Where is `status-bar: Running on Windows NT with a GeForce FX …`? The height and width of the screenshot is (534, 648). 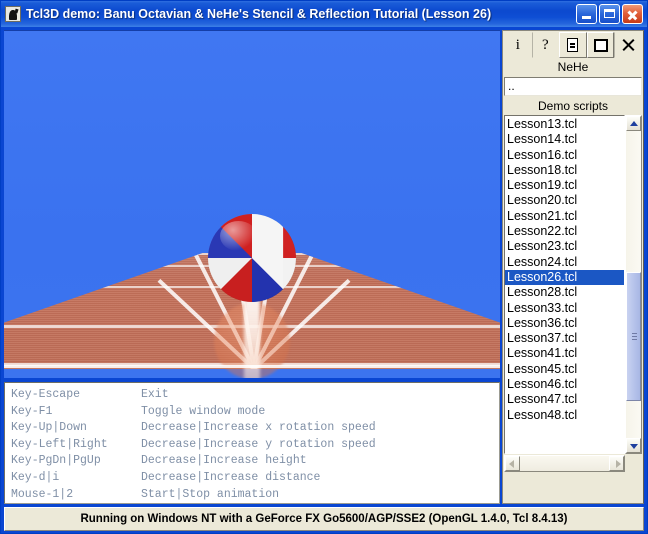
status-bar: Running on Windows NT with a GeForce FX … is located at coordinates (324, 519).